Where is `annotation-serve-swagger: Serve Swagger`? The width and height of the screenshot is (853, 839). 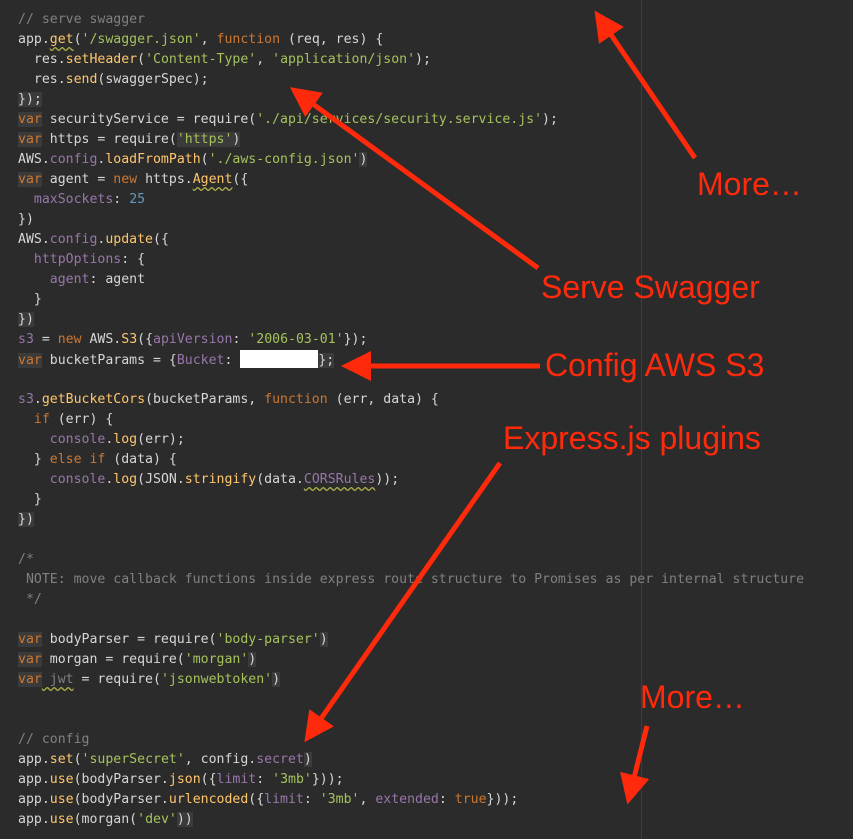 annotation-serve-swagger: Serve Swagger is located at coordinates (650, 287).